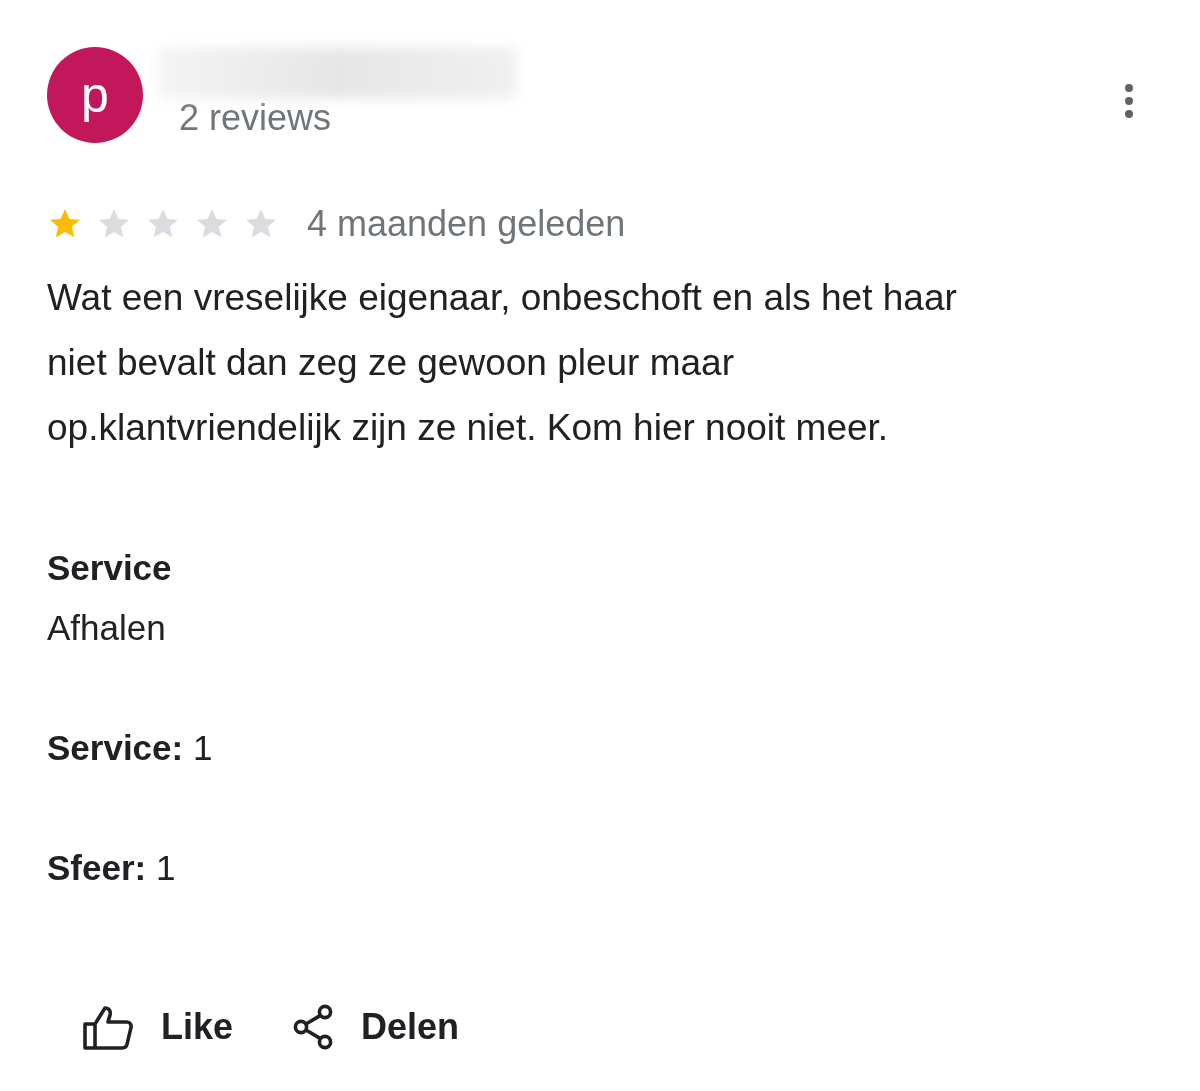 This screenshot has width=1200, height=1091. What do you see at coordinates (107, 628) in the screenshot?
I see `service-value: Afhalen` at bounding box center [107, 628].